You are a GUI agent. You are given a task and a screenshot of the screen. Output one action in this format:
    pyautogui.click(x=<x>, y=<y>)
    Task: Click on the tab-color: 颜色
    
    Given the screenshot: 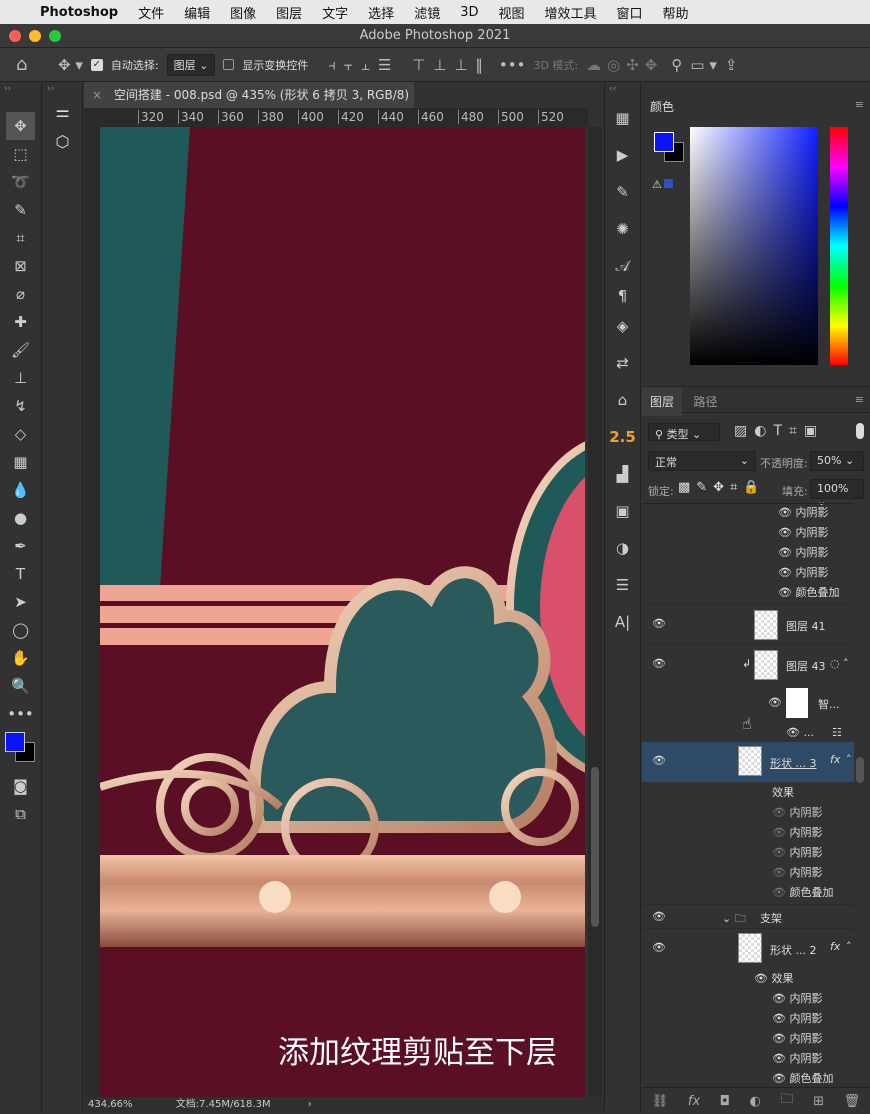 What is the action you would take?
    pyautogui.click(x=662, y=106)
    